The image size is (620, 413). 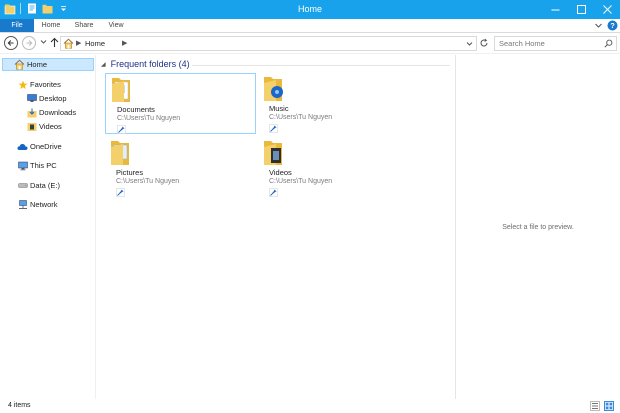 What do you see at coordinates (598, 26) in the screenshot?
I see `expand-ribbon-icon` at bounding box center [598, 26].